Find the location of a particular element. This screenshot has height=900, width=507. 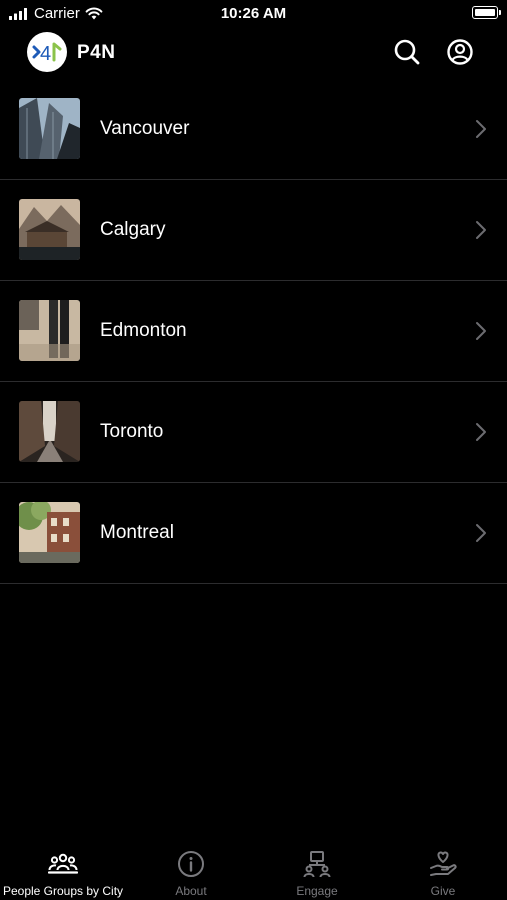

tab-bar: People Groups by City About Engage Give is located at coordinates (253, 869).